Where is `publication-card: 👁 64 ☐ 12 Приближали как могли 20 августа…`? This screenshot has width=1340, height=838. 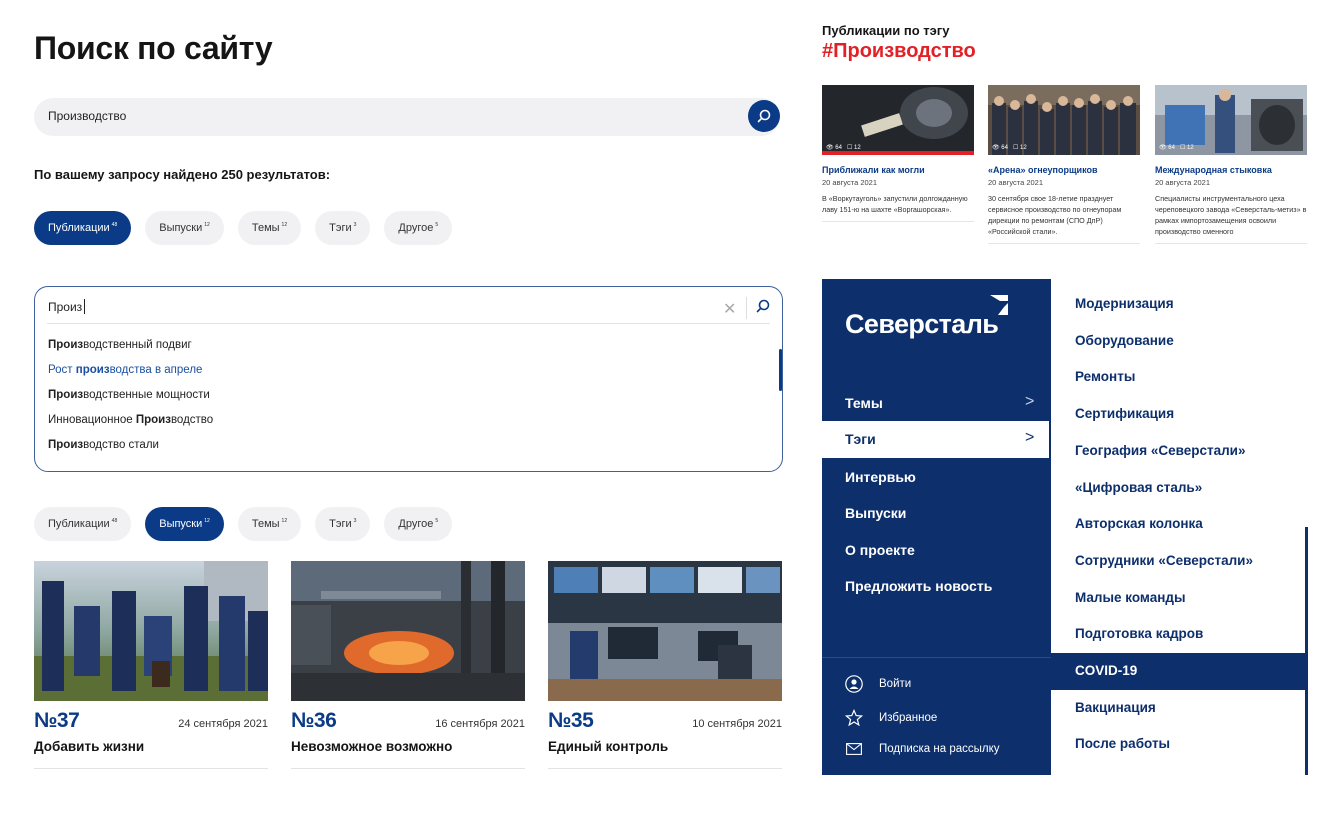 publication-card: 👁 64 ☐ 12 Приближали как могли 20 августа… is located at coordinates (898, 153).